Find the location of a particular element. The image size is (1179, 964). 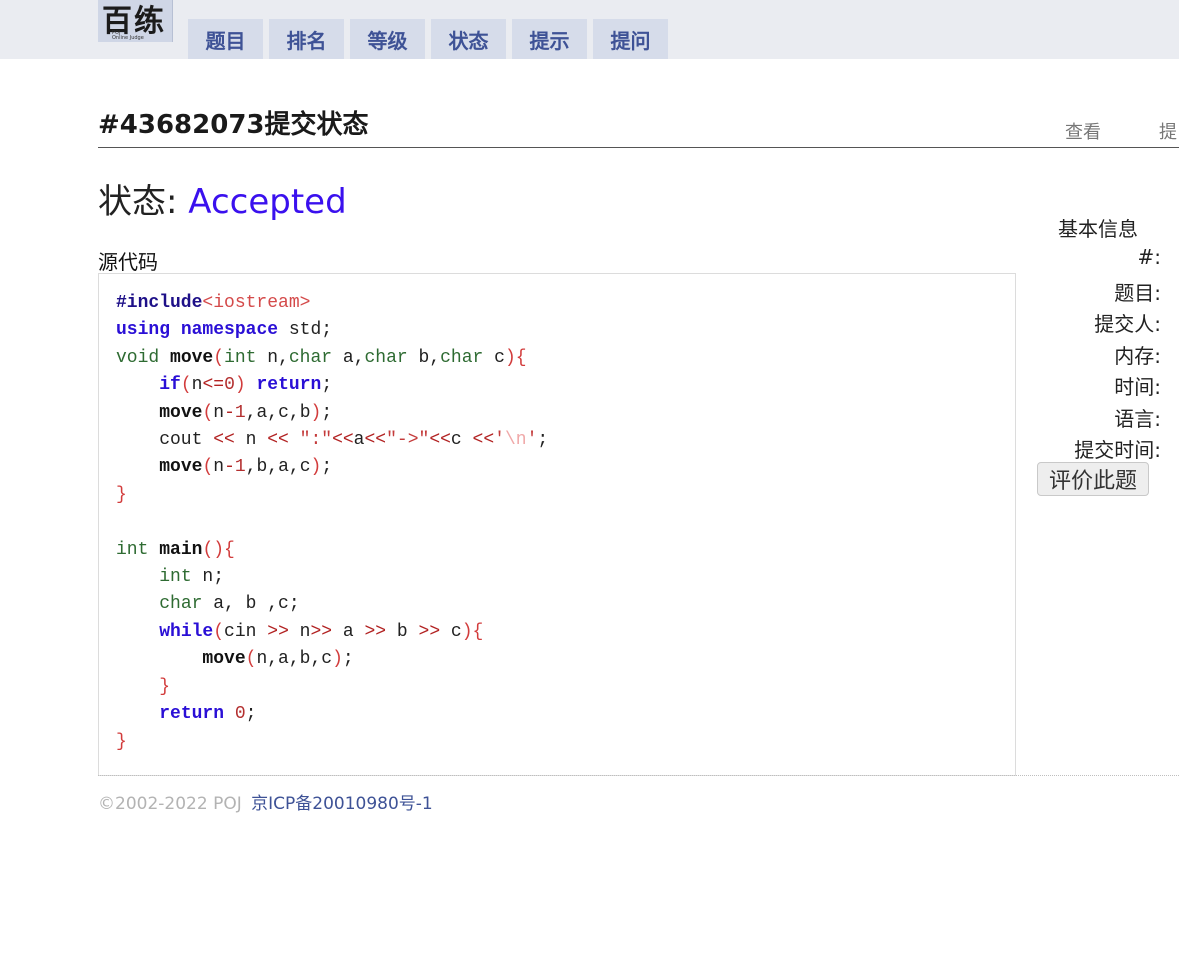

submit-link: 提 is located at coordinates (1168, 131).